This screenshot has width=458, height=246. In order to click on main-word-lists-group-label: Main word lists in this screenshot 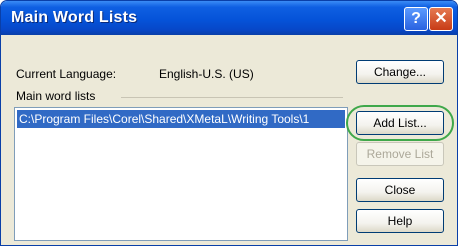, I will do `click(56, 96)`.